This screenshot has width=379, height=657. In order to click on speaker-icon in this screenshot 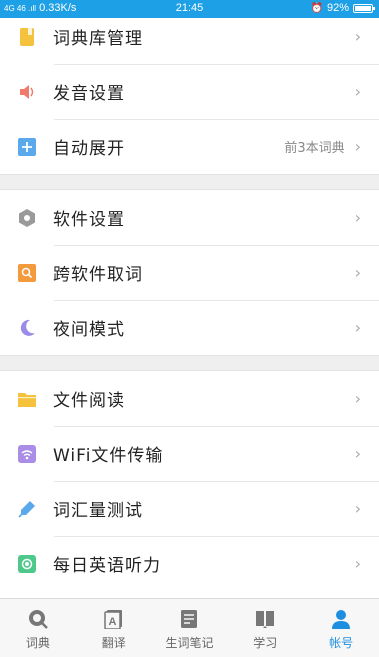, I will do `click(27, 92)`.